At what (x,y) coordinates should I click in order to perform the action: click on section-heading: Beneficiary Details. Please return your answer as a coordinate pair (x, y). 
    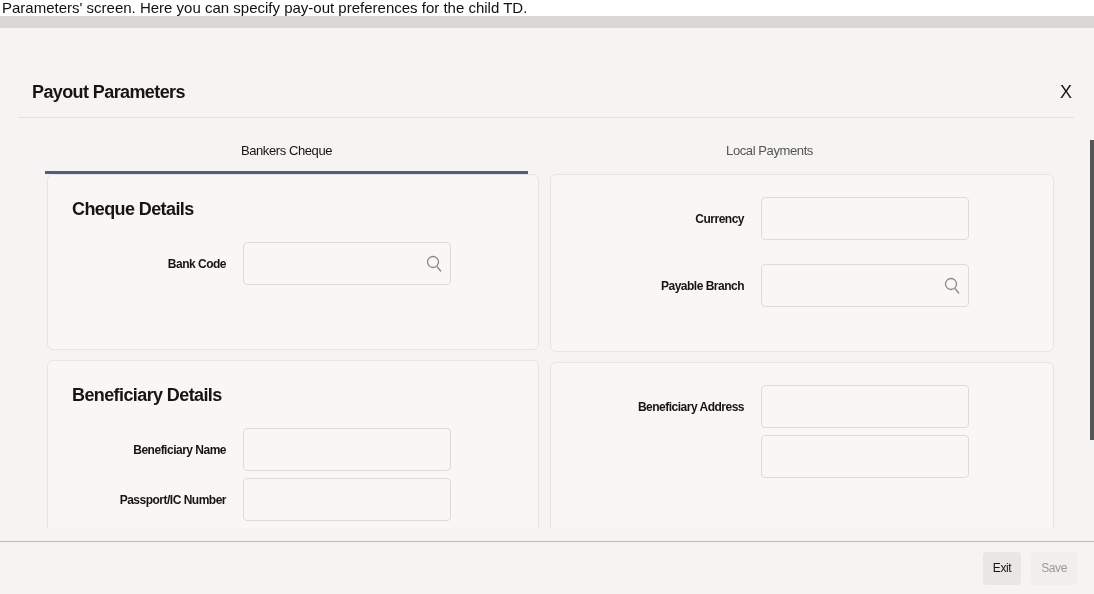
    Looking at the image, I should click on (147, 395).